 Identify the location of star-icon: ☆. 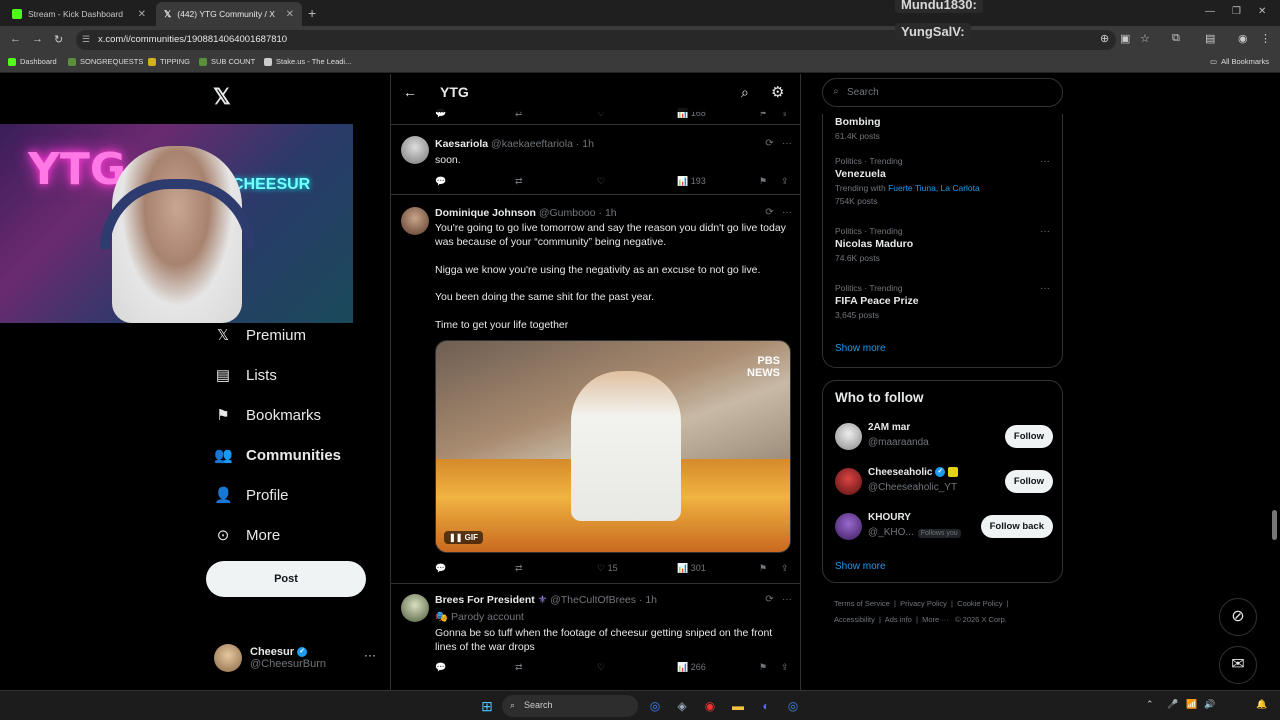
(1145, 38).